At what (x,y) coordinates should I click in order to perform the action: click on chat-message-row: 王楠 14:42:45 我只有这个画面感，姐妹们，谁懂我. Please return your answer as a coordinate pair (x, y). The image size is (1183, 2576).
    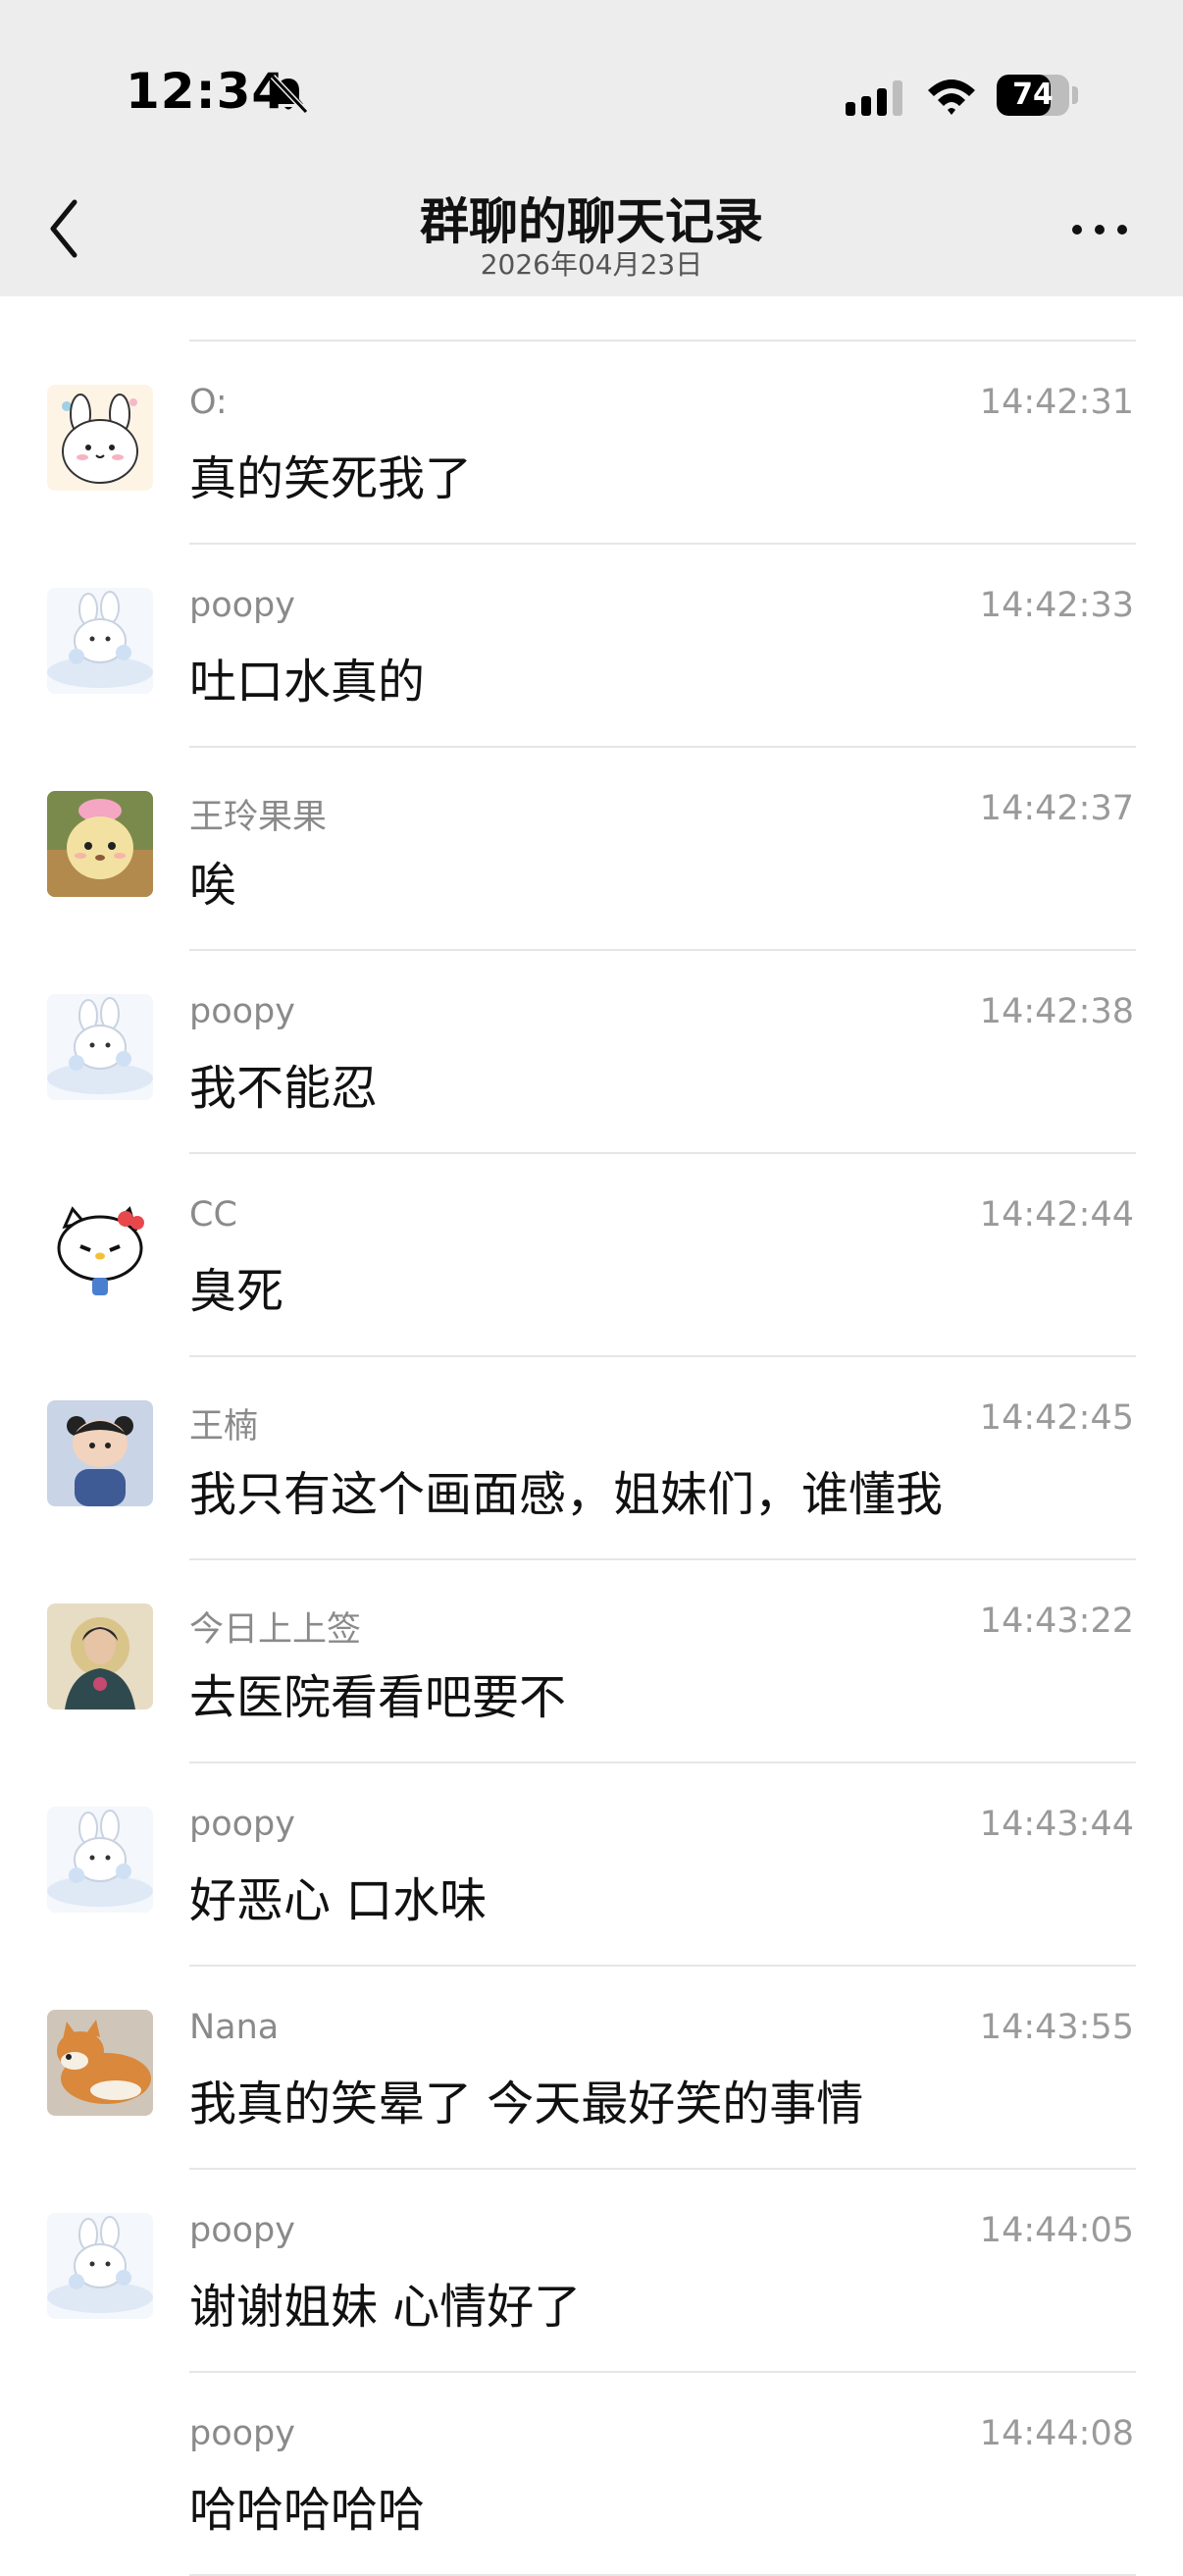
    Looking at the image, I should click on (591, 1458).